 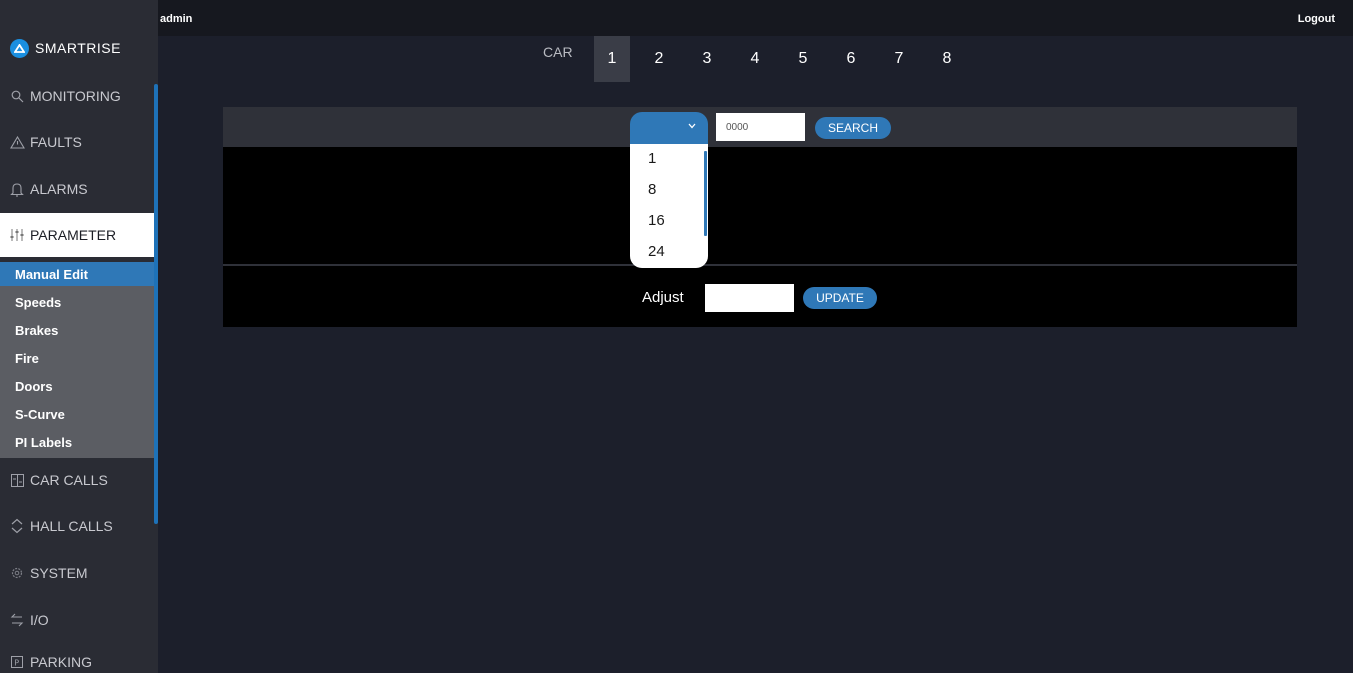 I want to click on top-bar: admin Logout, so click(x=676, y=18).